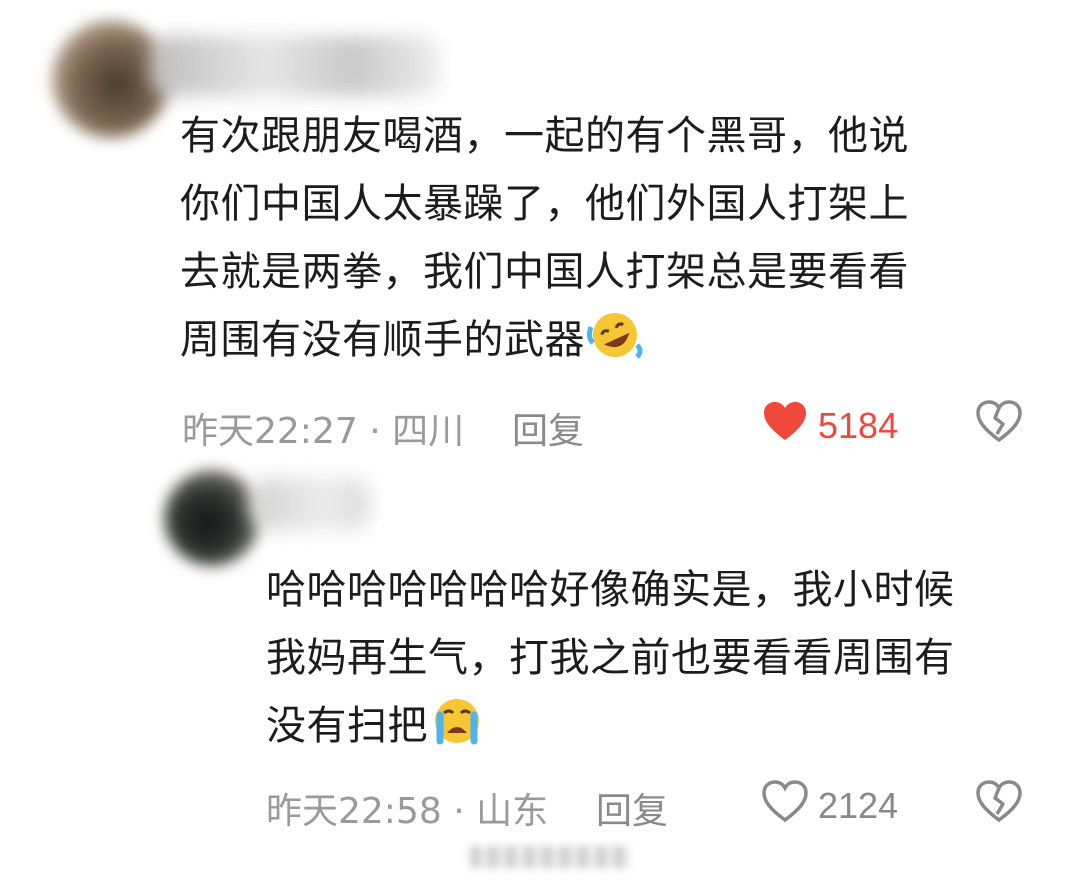 The width and height of the screenshot is (1080, 880). What do you see at coordinates (614, 345) in the screenshot?
I see `rolling-on-floor-laughing-emoji` at bounding box center [614, 345].